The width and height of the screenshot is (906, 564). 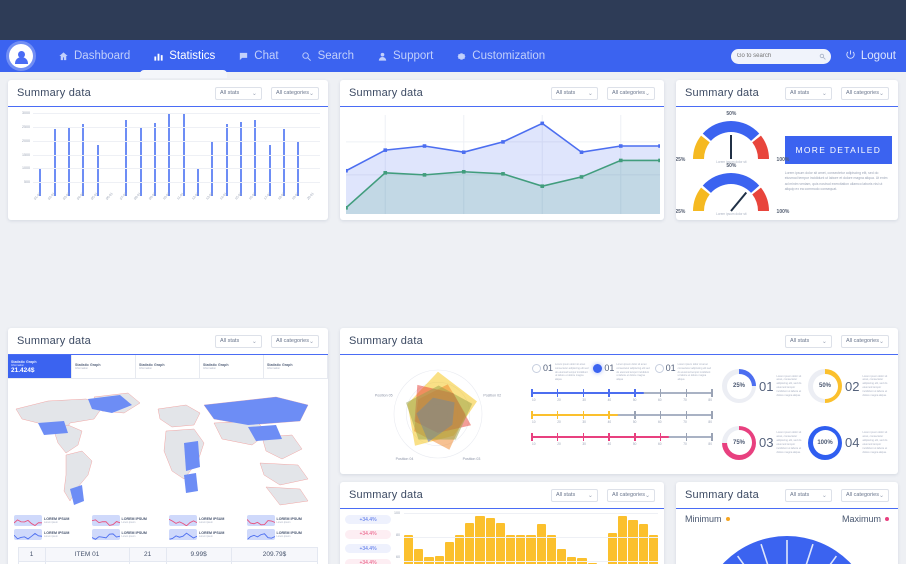 I want to click on nav-item-statistics: Statistics, so click(x=184, y=59).